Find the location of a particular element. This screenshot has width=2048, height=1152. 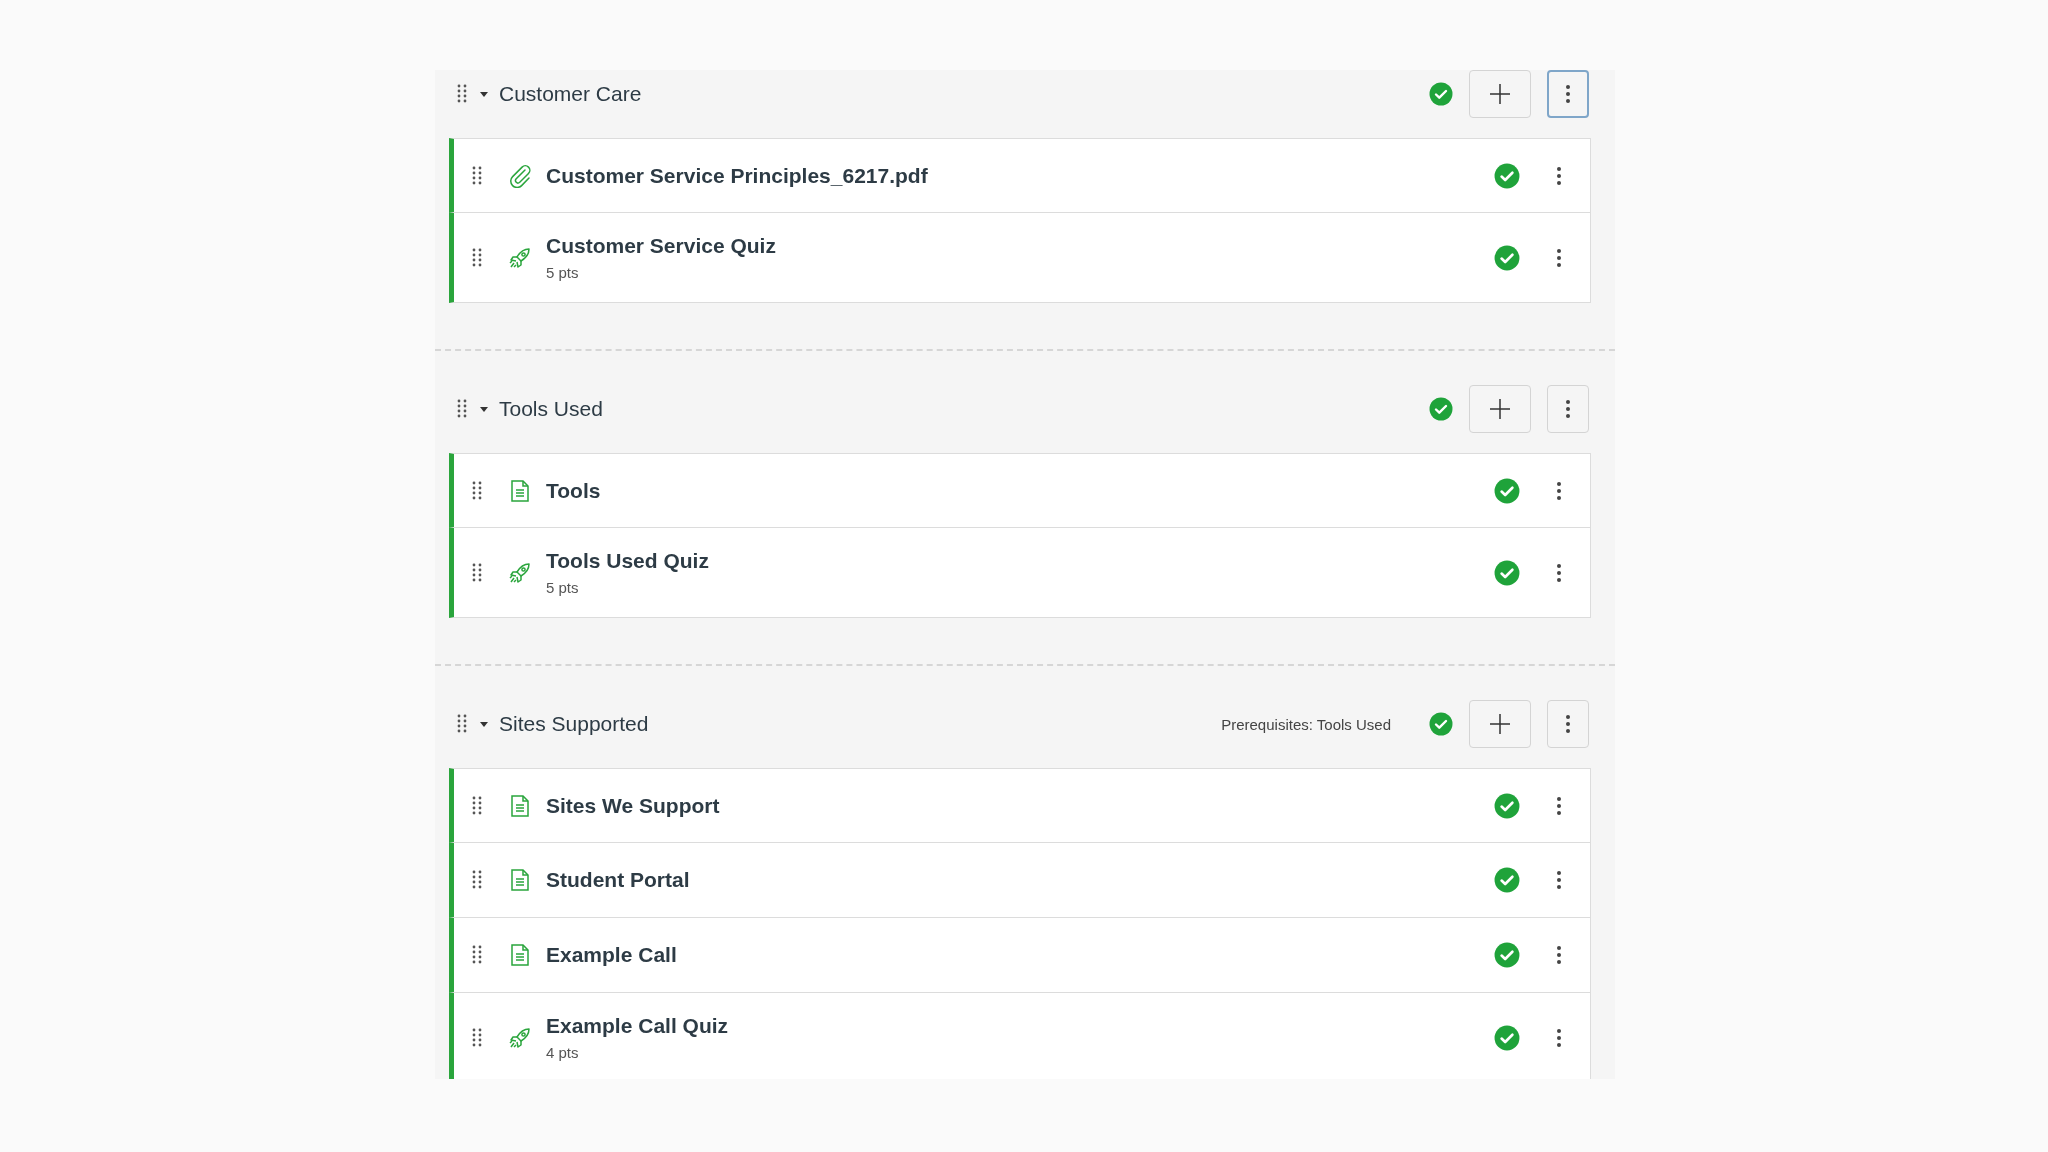

item-title: Student Portal is located at coordinates (618, 880).